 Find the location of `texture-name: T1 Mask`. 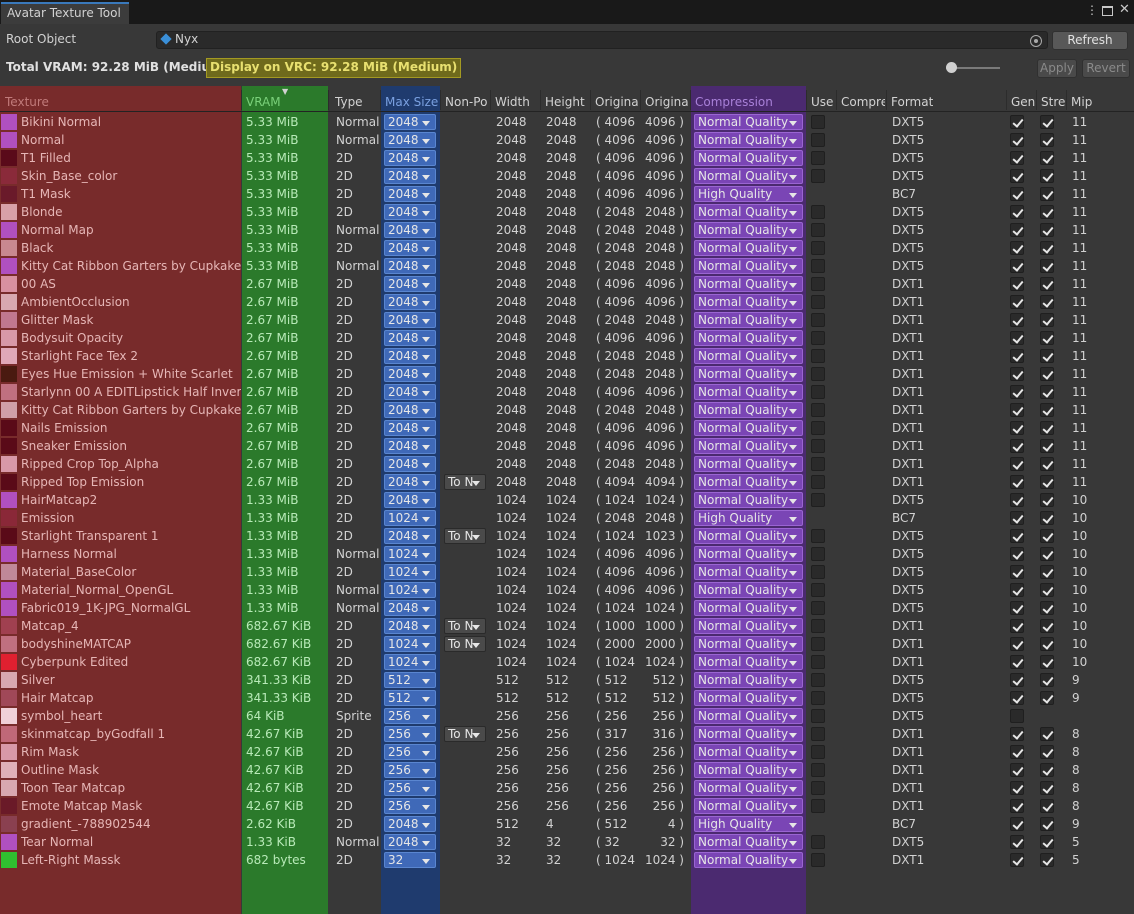

texture-name: T1 Mask is located at coordinates (131, 194).